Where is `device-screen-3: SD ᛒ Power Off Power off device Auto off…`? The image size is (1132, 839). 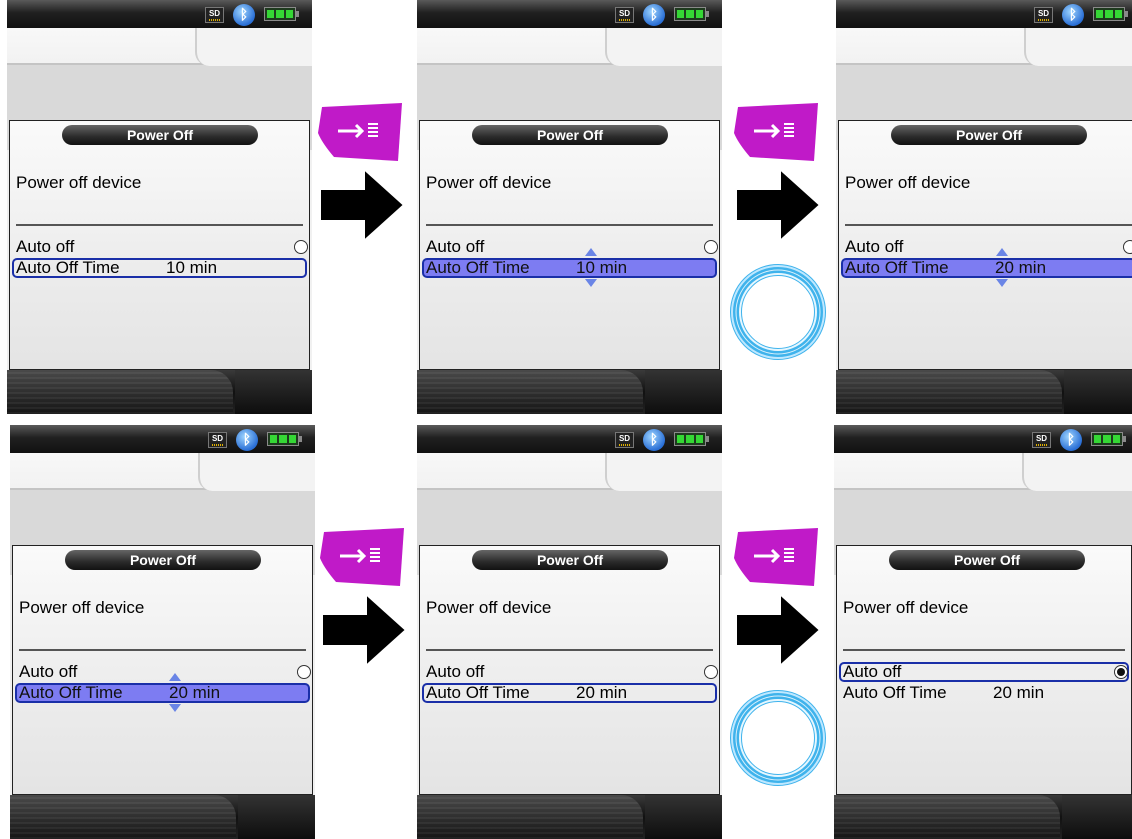 device-screen-3: SD ᛒ Power Off Power off device Auto off… is located at coordinates (984, 207).